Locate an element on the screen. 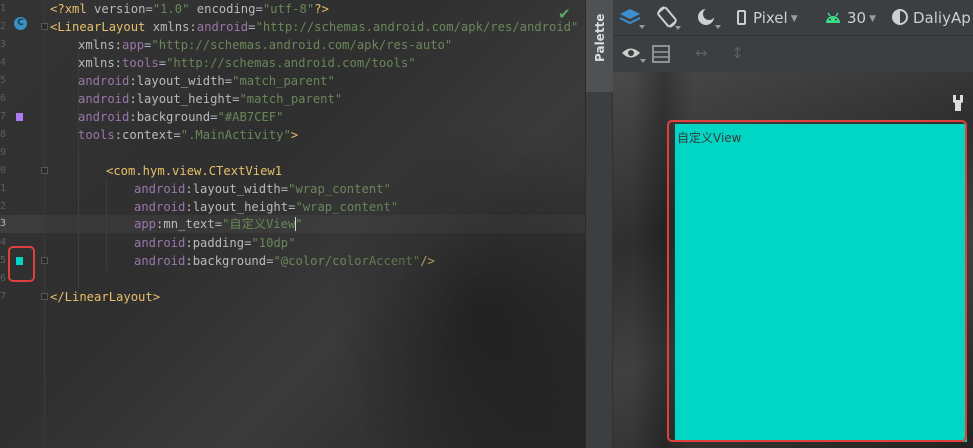 The height and width of the screenshot is (448, 973). code-token: ?> is located at coordinates (321, 9).